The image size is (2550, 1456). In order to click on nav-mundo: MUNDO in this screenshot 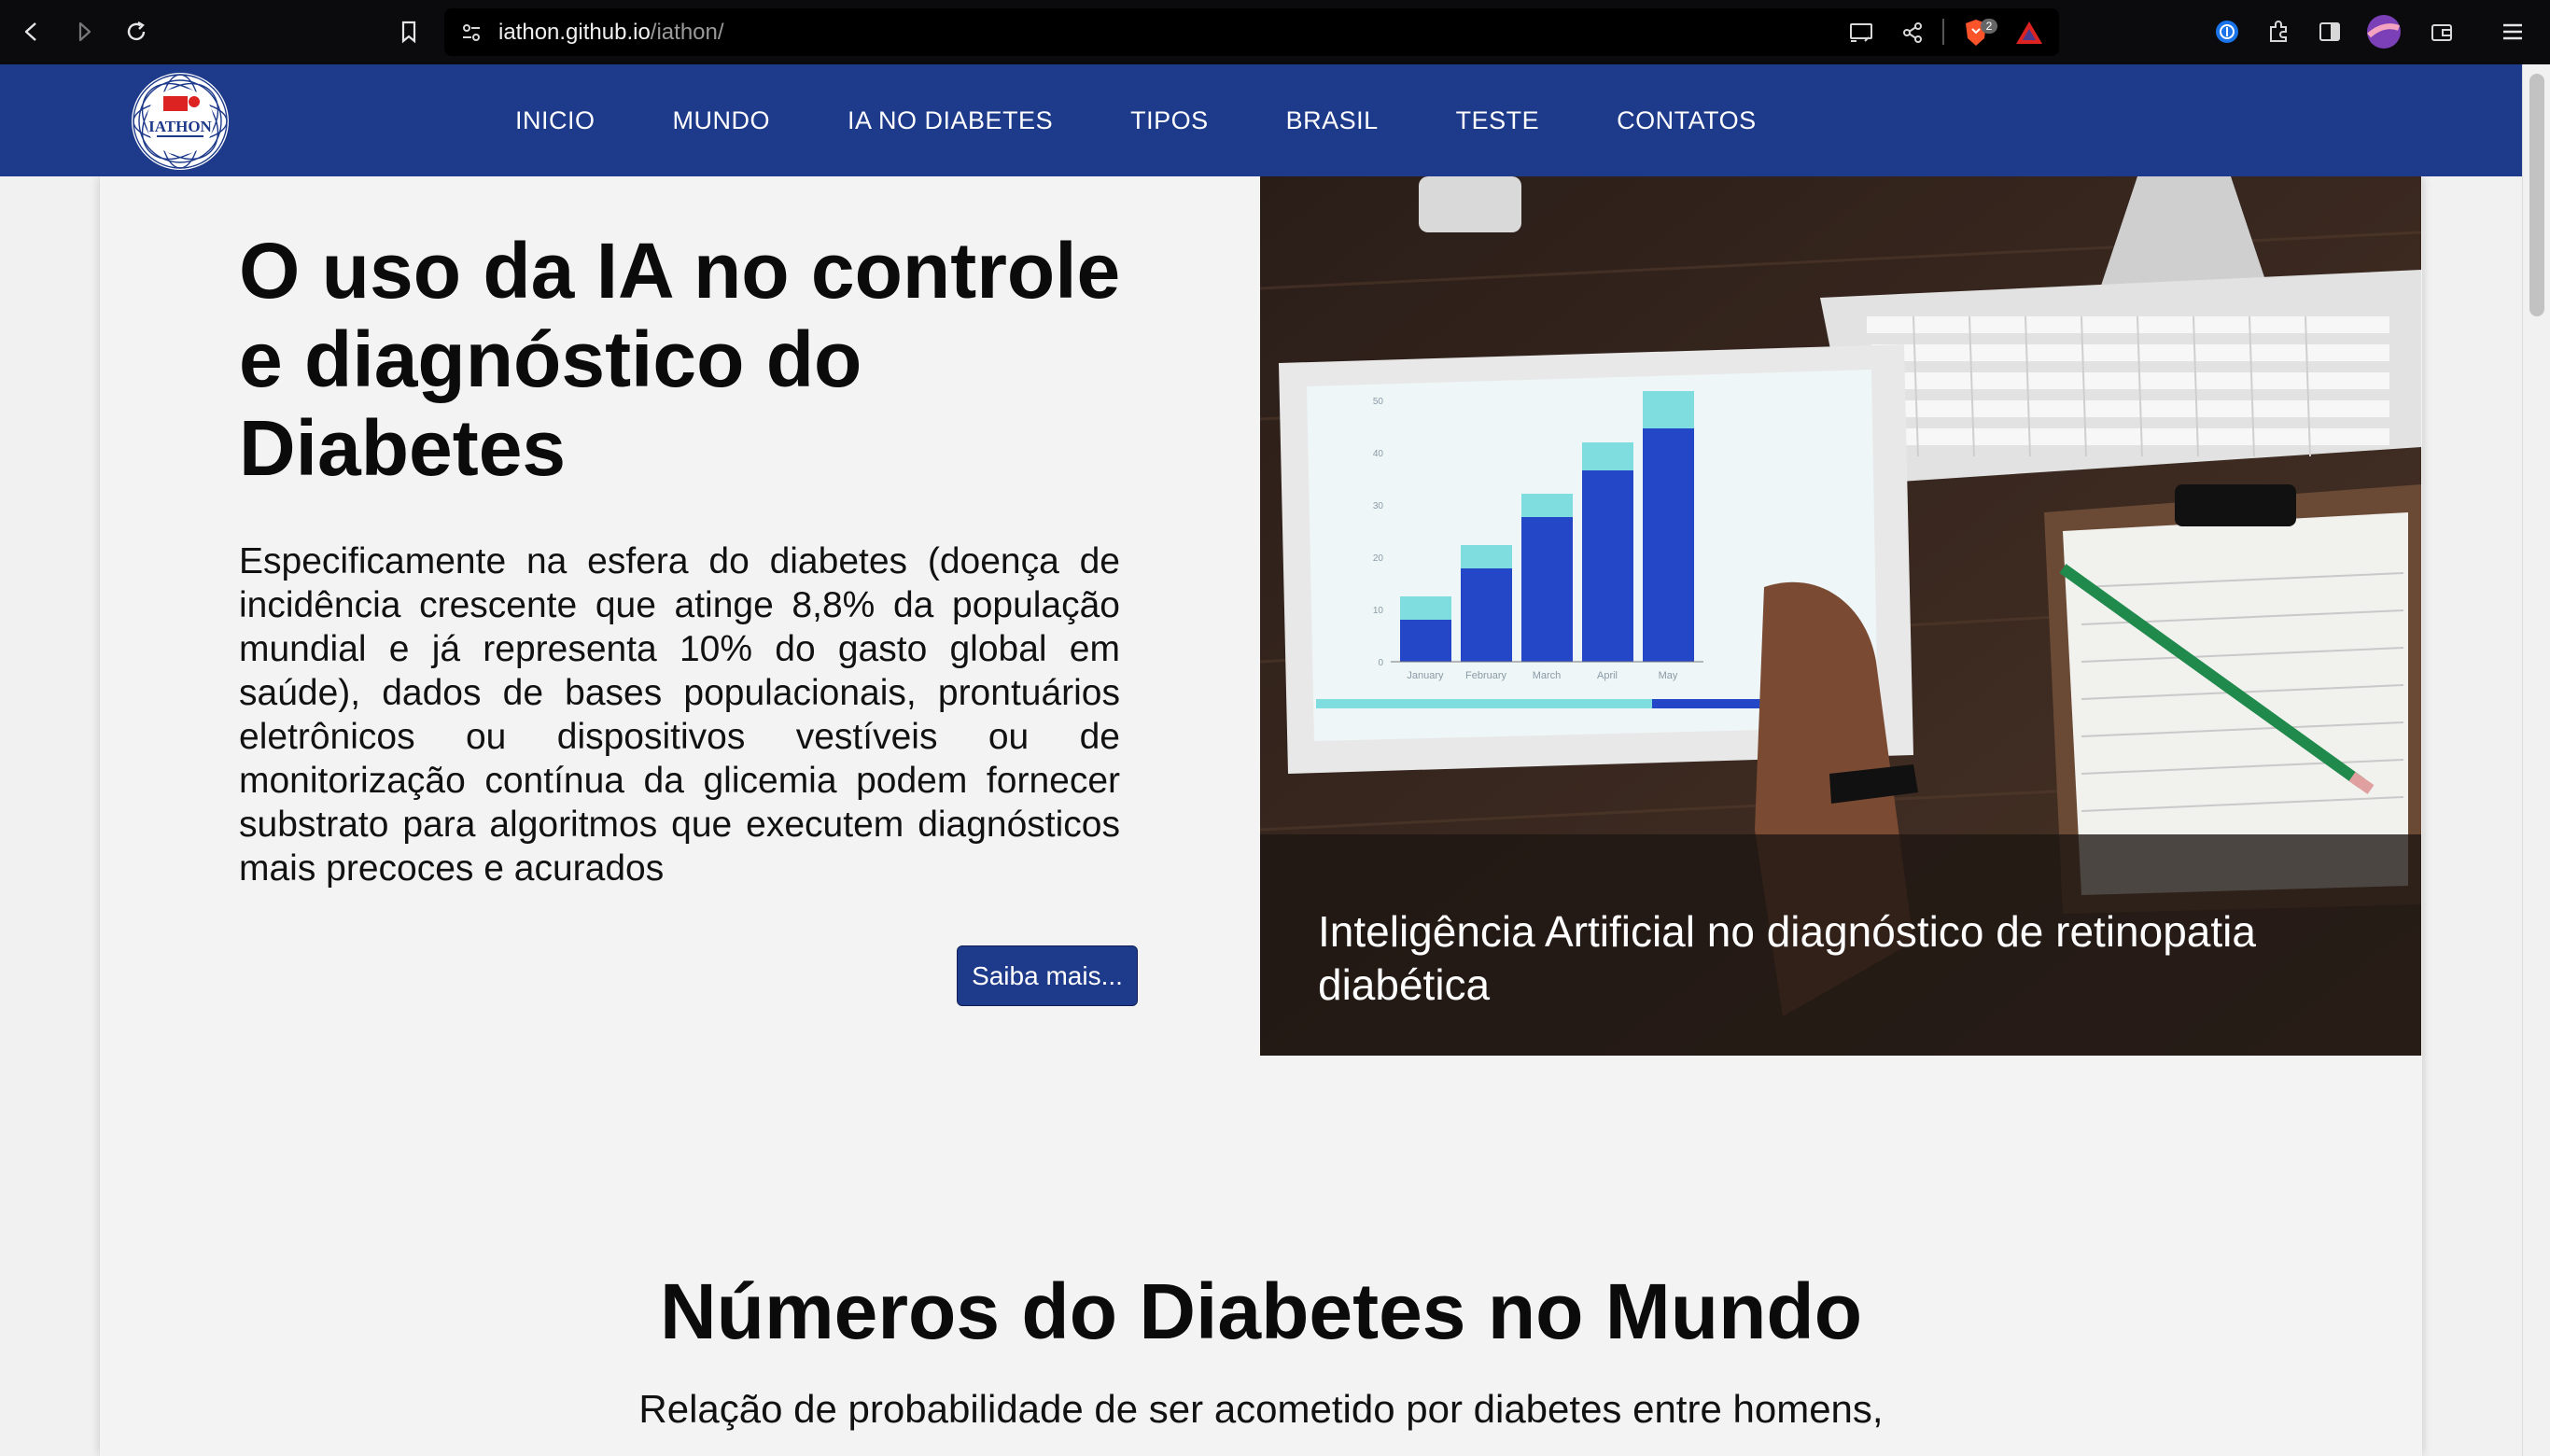, I will do `click(722, 120)`.